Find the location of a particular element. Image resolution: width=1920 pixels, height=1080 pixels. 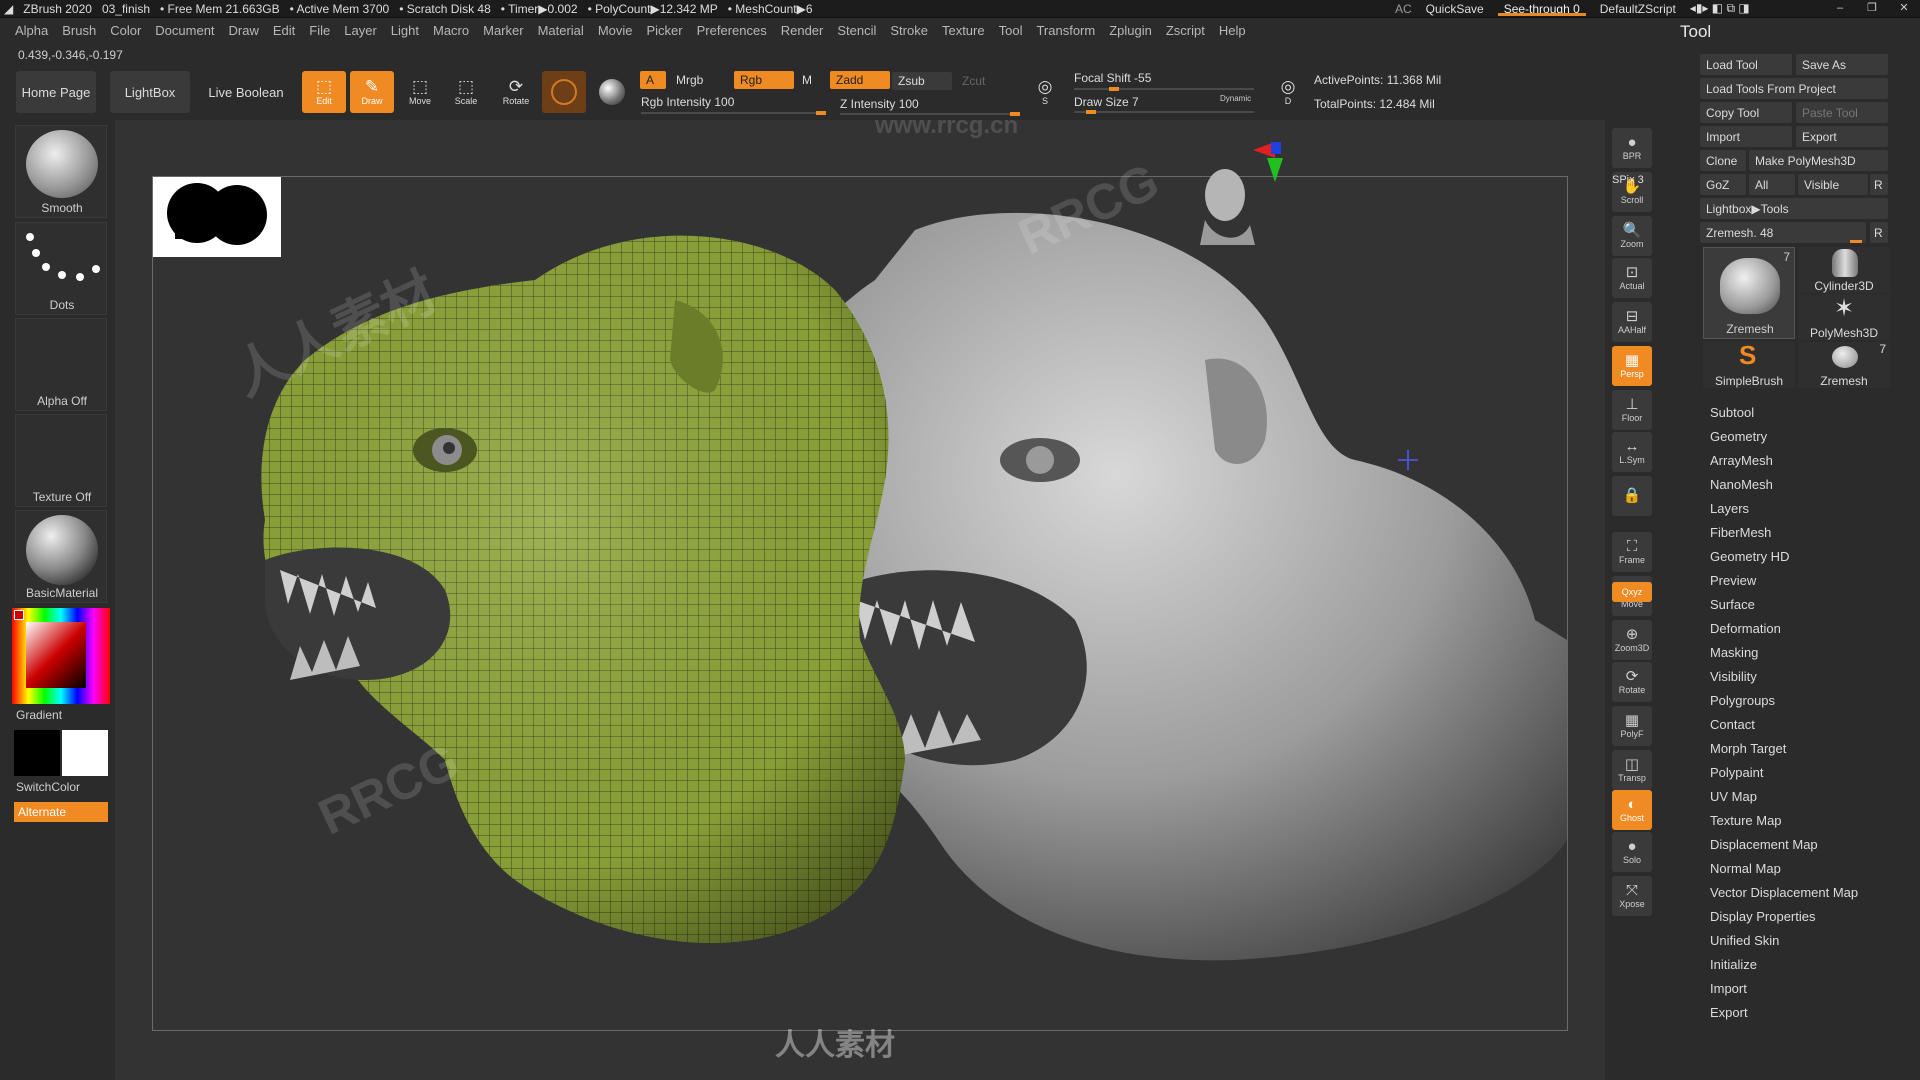

view-button-polyf: ▦ PolyF is located at coordinates (1632, 726).